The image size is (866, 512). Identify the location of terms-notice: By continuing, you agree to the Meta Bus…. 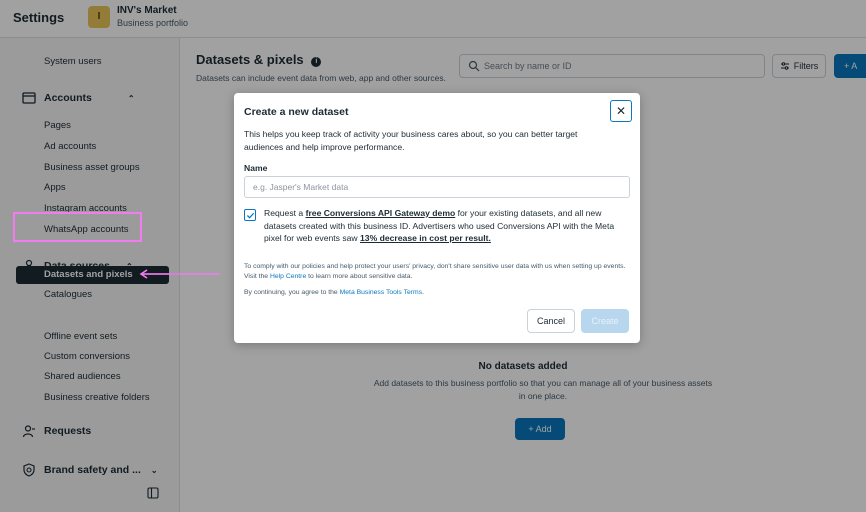
(334, 292).